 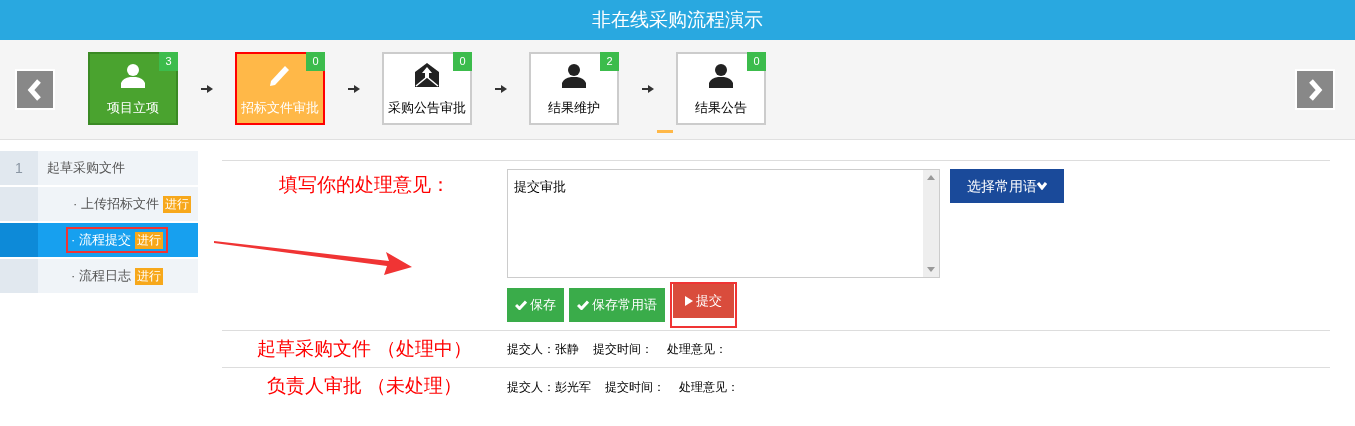 I want to click on chevron-down-icon, so click(x=1042, y=186).